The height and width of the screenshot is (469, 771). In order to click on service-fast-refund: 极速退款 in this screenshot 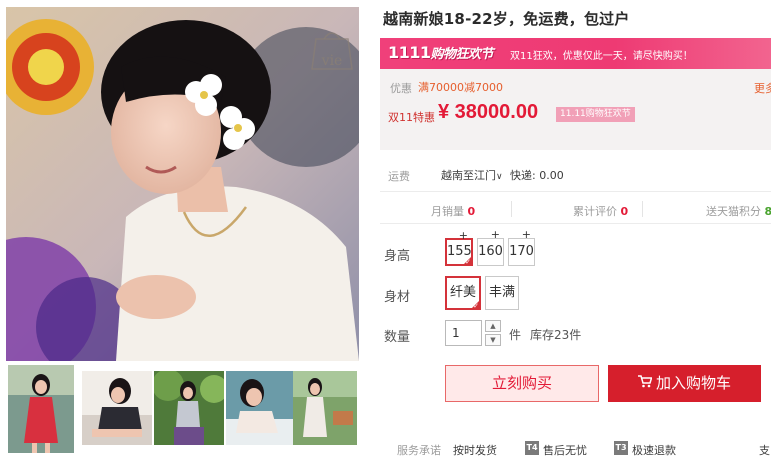, I will do `click(654, 450)`.